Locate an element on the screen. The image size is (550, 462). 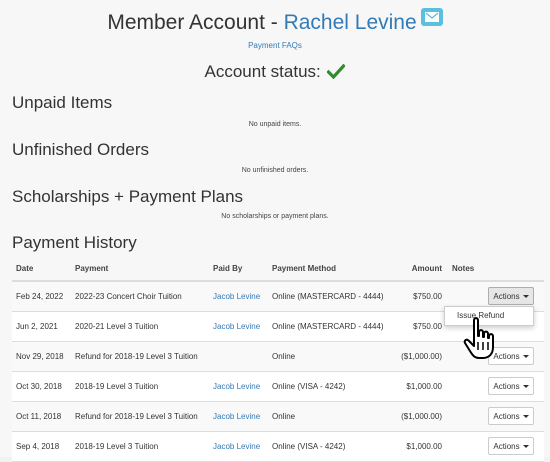
row-payment-method: Online (VISA - 4242) is located at coordinates (309, 386).